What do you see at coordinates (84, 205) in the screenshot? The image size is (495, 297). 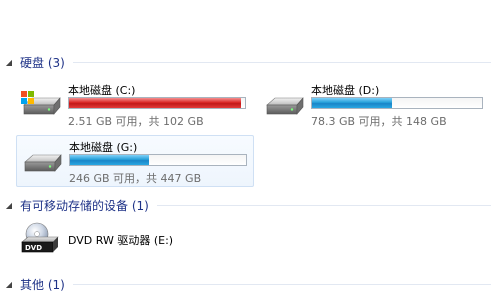 I see `section-title: 有可移动存储的设备 (1)` at bounding box center [84, 205].